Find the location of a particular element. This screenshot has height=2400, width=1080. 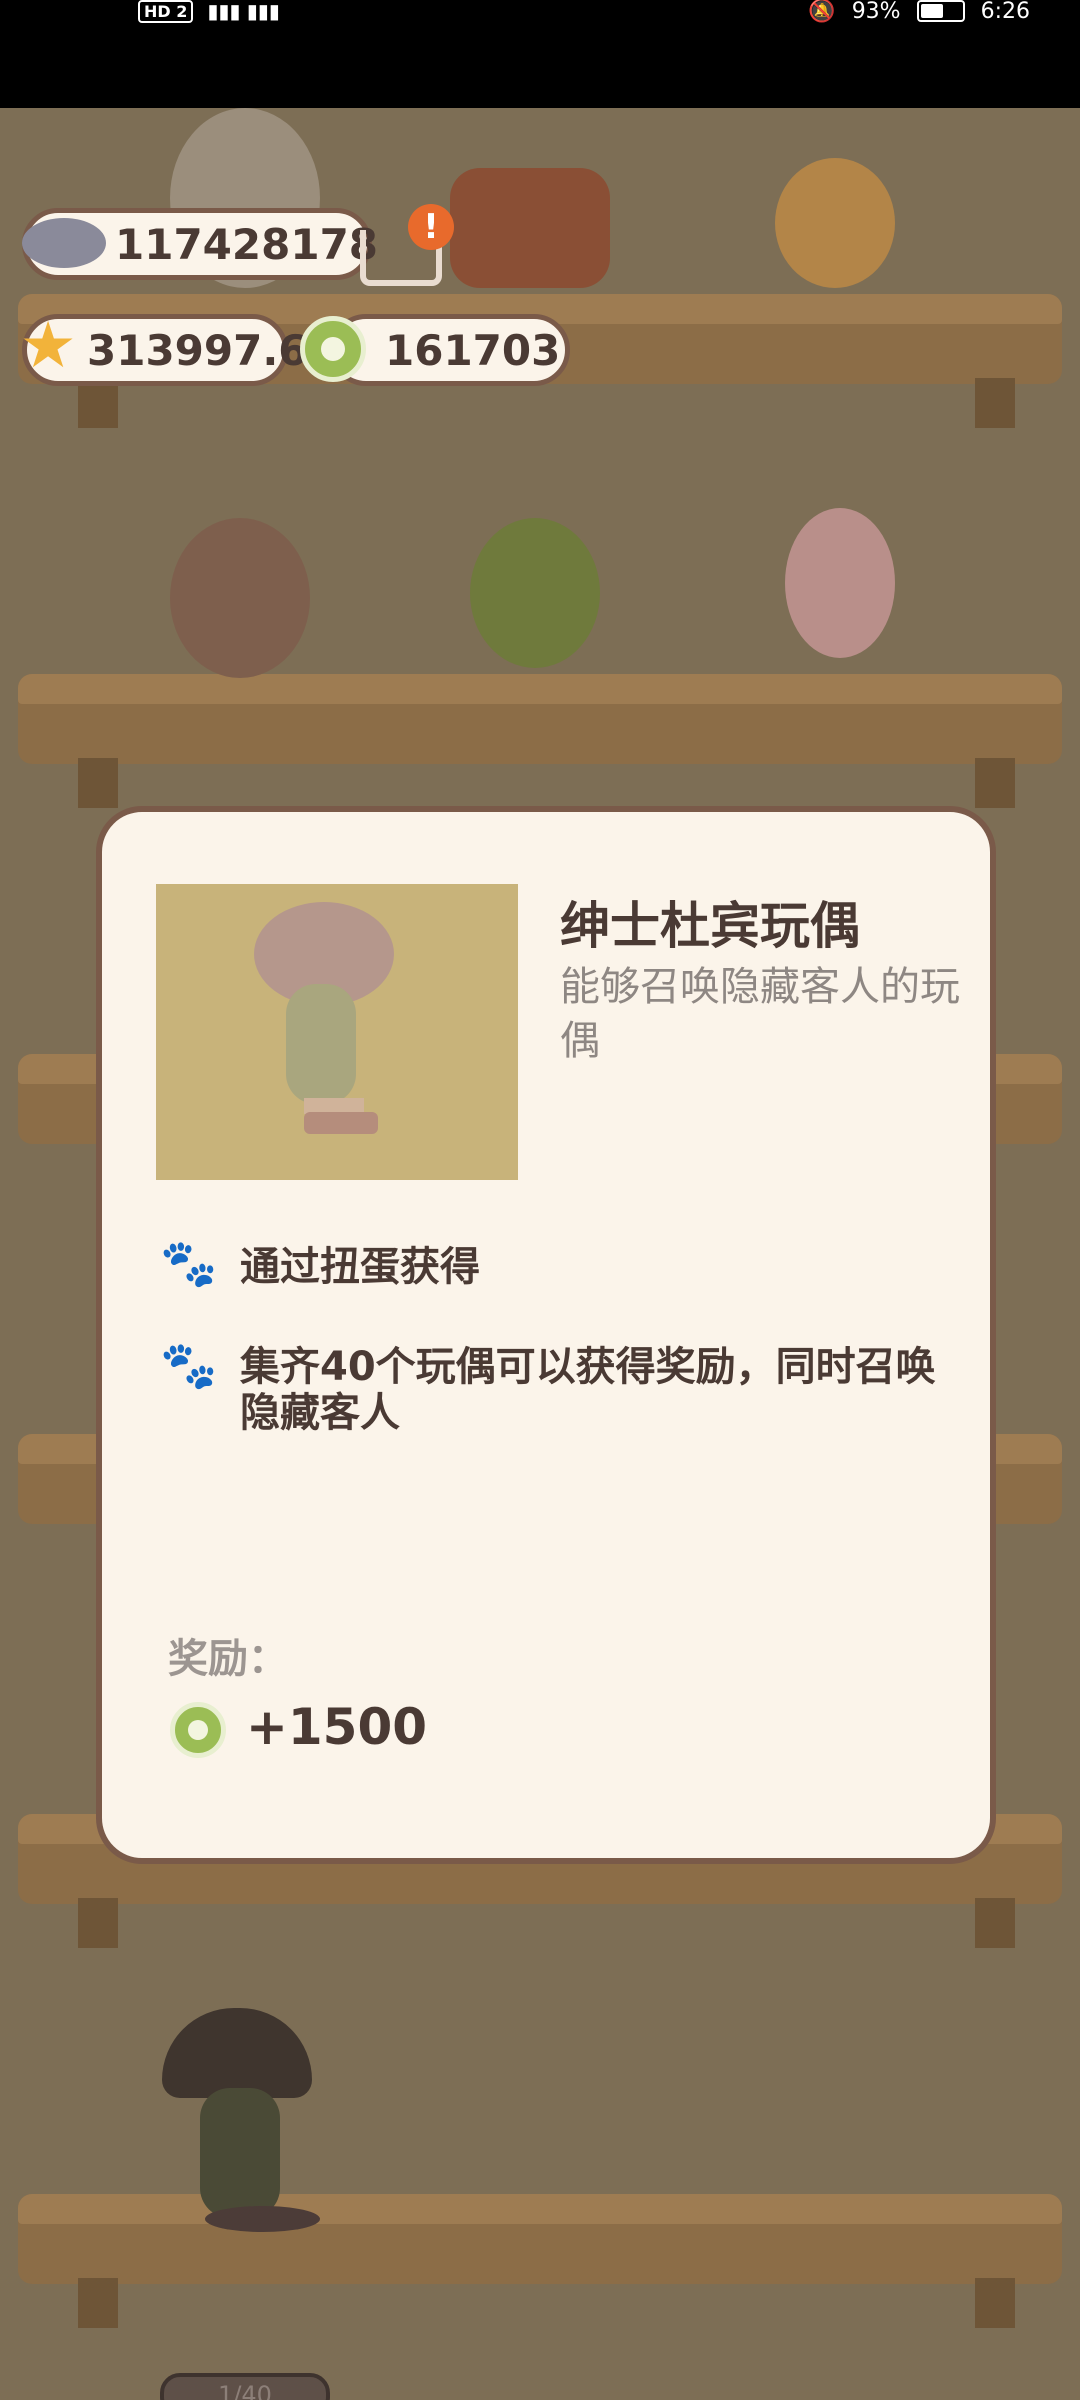

status-left: HD 2 ▮▮▮ ▮▮▮ is located at coordinates (209, 11).